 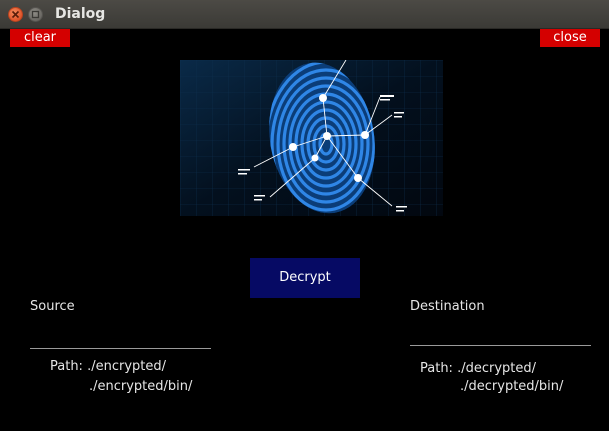 I want to click on destination-path: Path: ./decrypted/, so click(x=478, y=369).